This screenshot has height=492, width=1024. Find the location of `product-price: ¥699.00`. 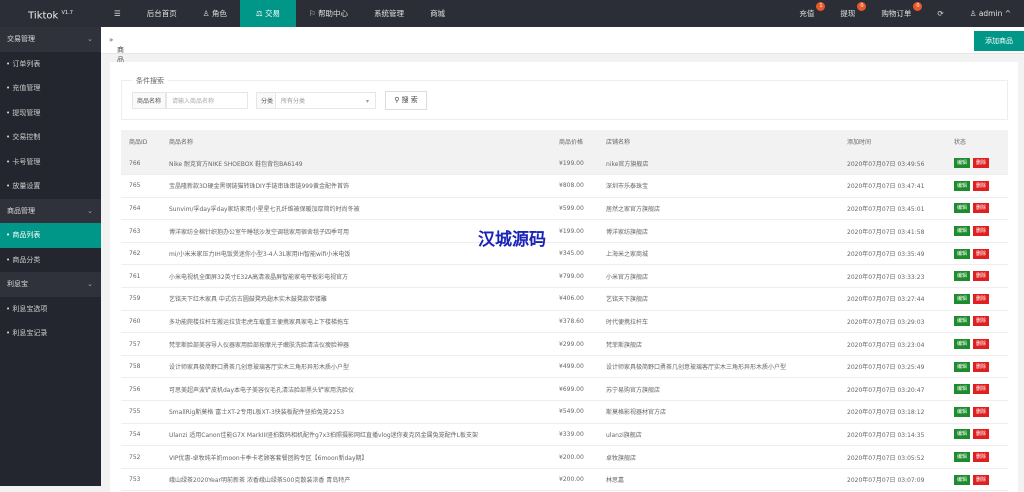

product-price: ¥699.00 is located at coordinates (574, 389).